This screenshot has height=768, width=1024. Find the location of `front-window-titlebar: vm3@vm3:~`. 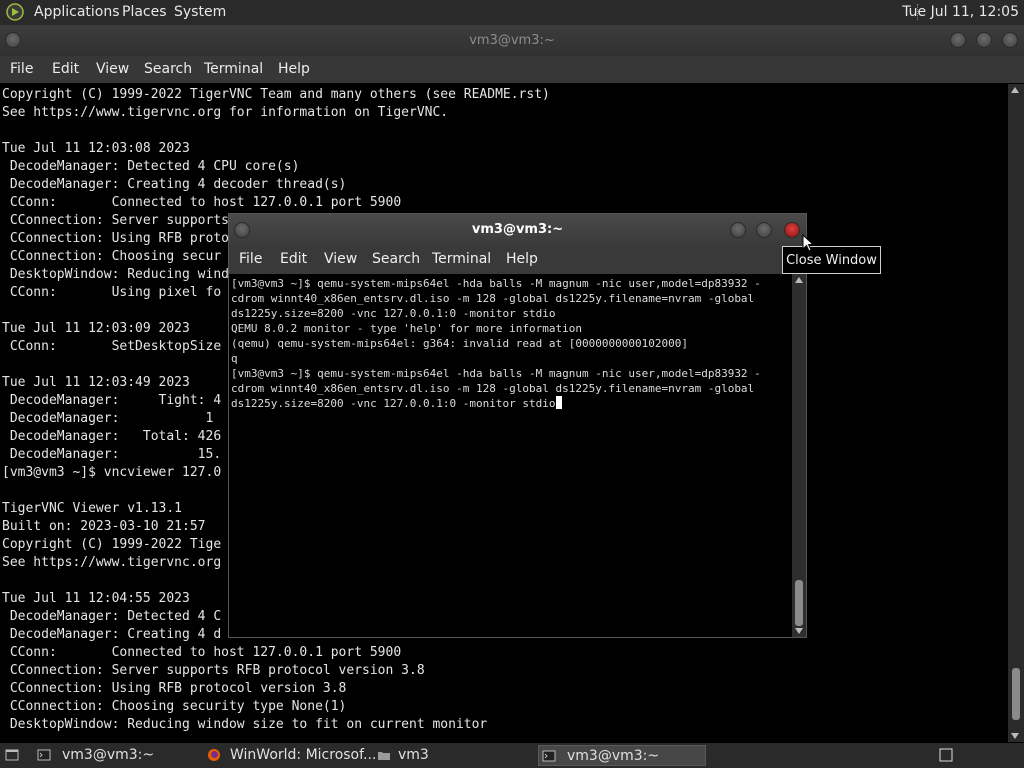

front-window-titlebar: vm3@vm3:~ is located at coordinates (517, 230).